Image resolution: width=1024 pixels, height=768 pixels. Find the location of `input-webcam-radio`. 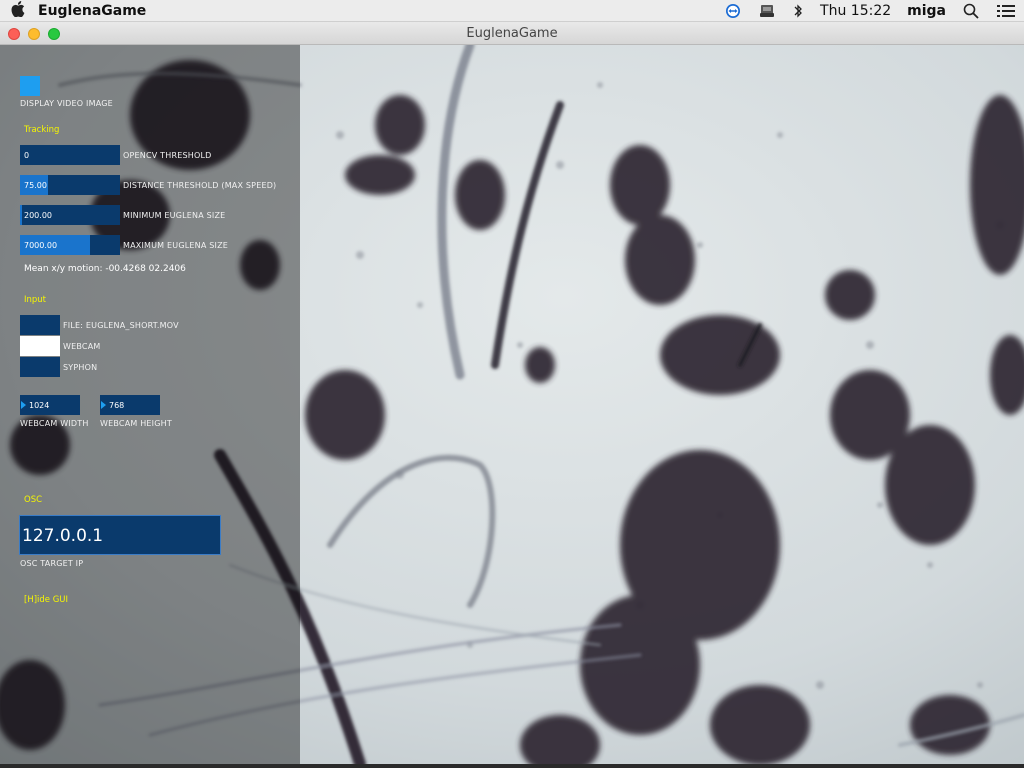

input-webcam-radio is located at coordinates (40, 346).